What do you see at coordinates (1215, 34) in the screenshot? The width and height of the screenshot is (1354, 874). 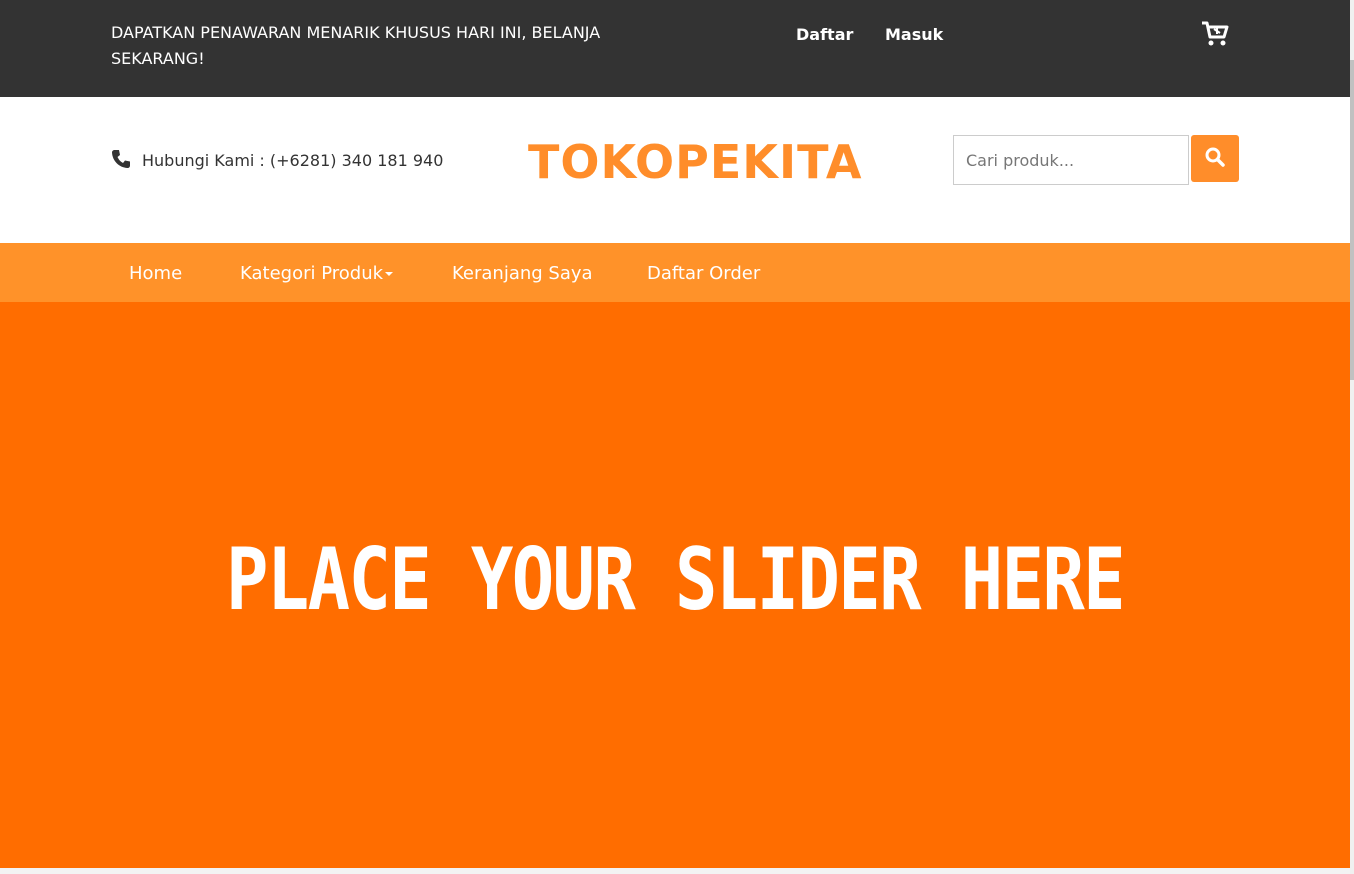 I see `cart-icon` at bounding box center [1215, 34].